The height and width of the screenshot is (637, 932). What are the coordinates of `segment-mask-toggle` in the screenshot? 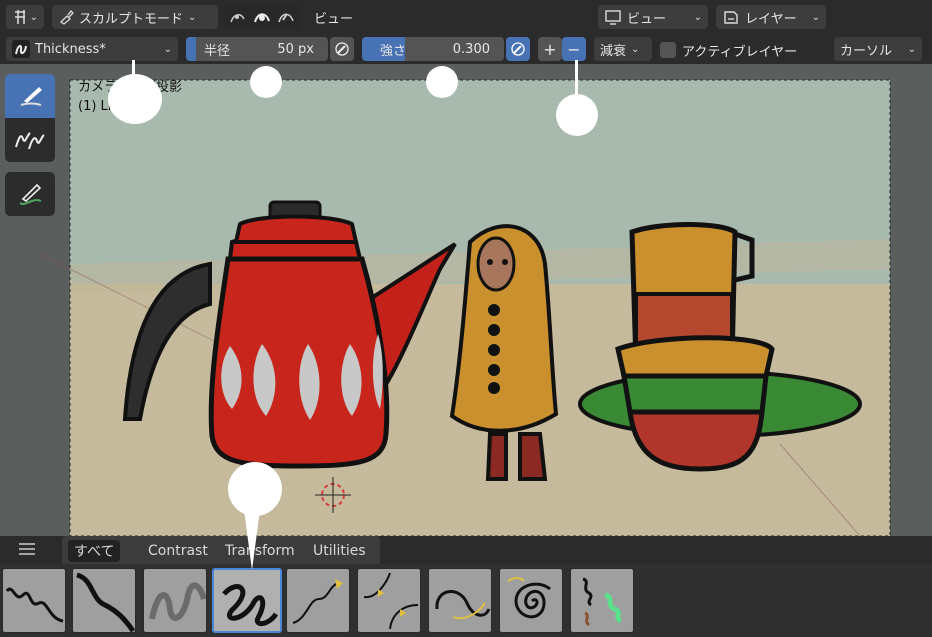 It's located at (286, 17).